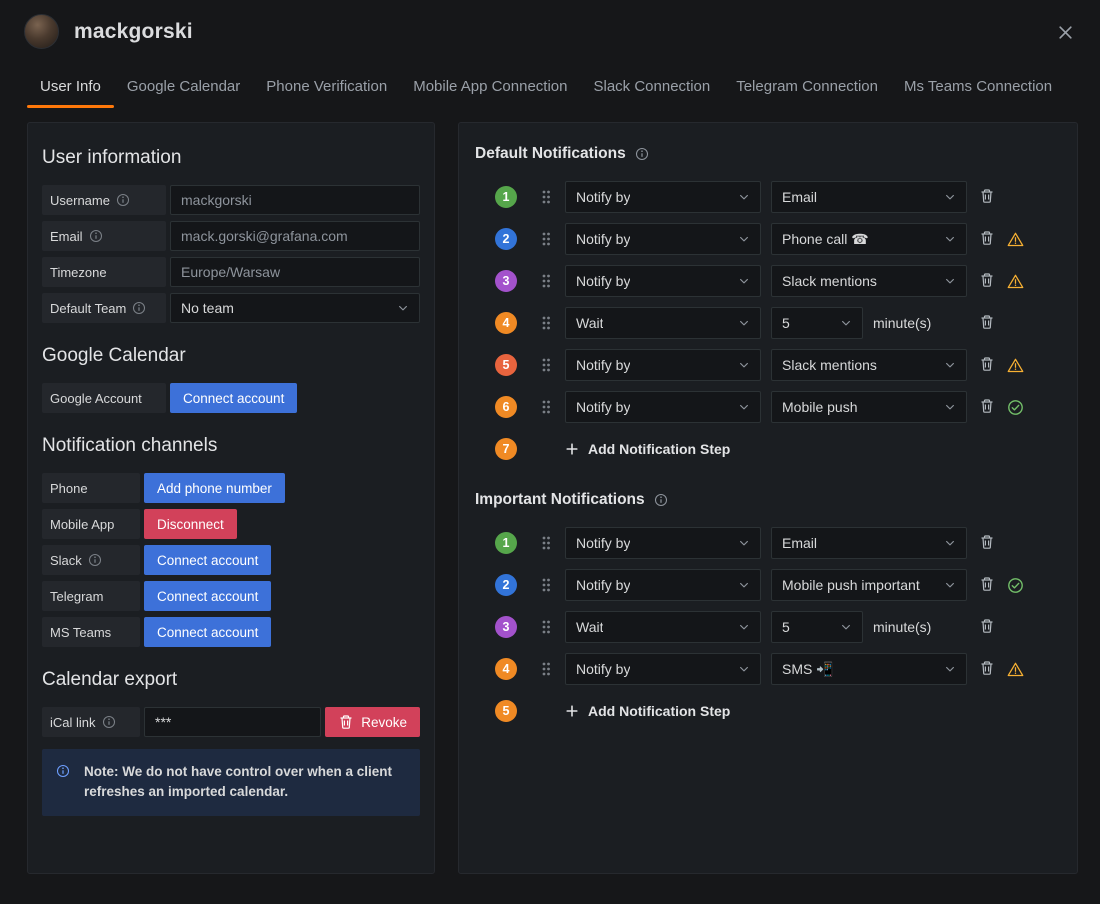 Image resolution: width=1100 pixels, height=904 pixels. Describe the element at coordinates (70, 88) in the screenshot. I see `tab-user-info: User Info` at that location.